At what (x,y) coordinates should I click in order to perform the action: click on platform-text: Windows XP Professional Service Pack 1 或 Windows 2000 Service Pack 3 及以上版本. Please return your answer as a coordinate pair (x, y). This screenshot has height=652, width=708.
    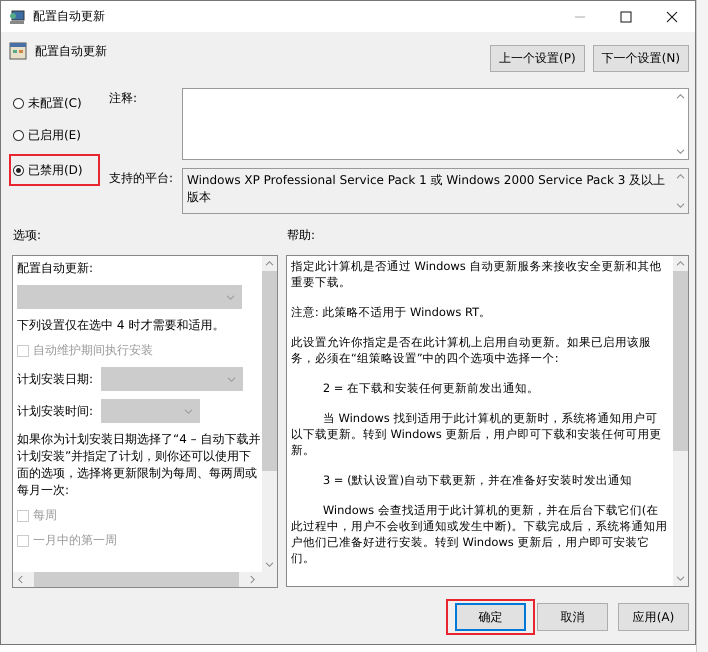
    Looking at the image, I should click on (426, 189).